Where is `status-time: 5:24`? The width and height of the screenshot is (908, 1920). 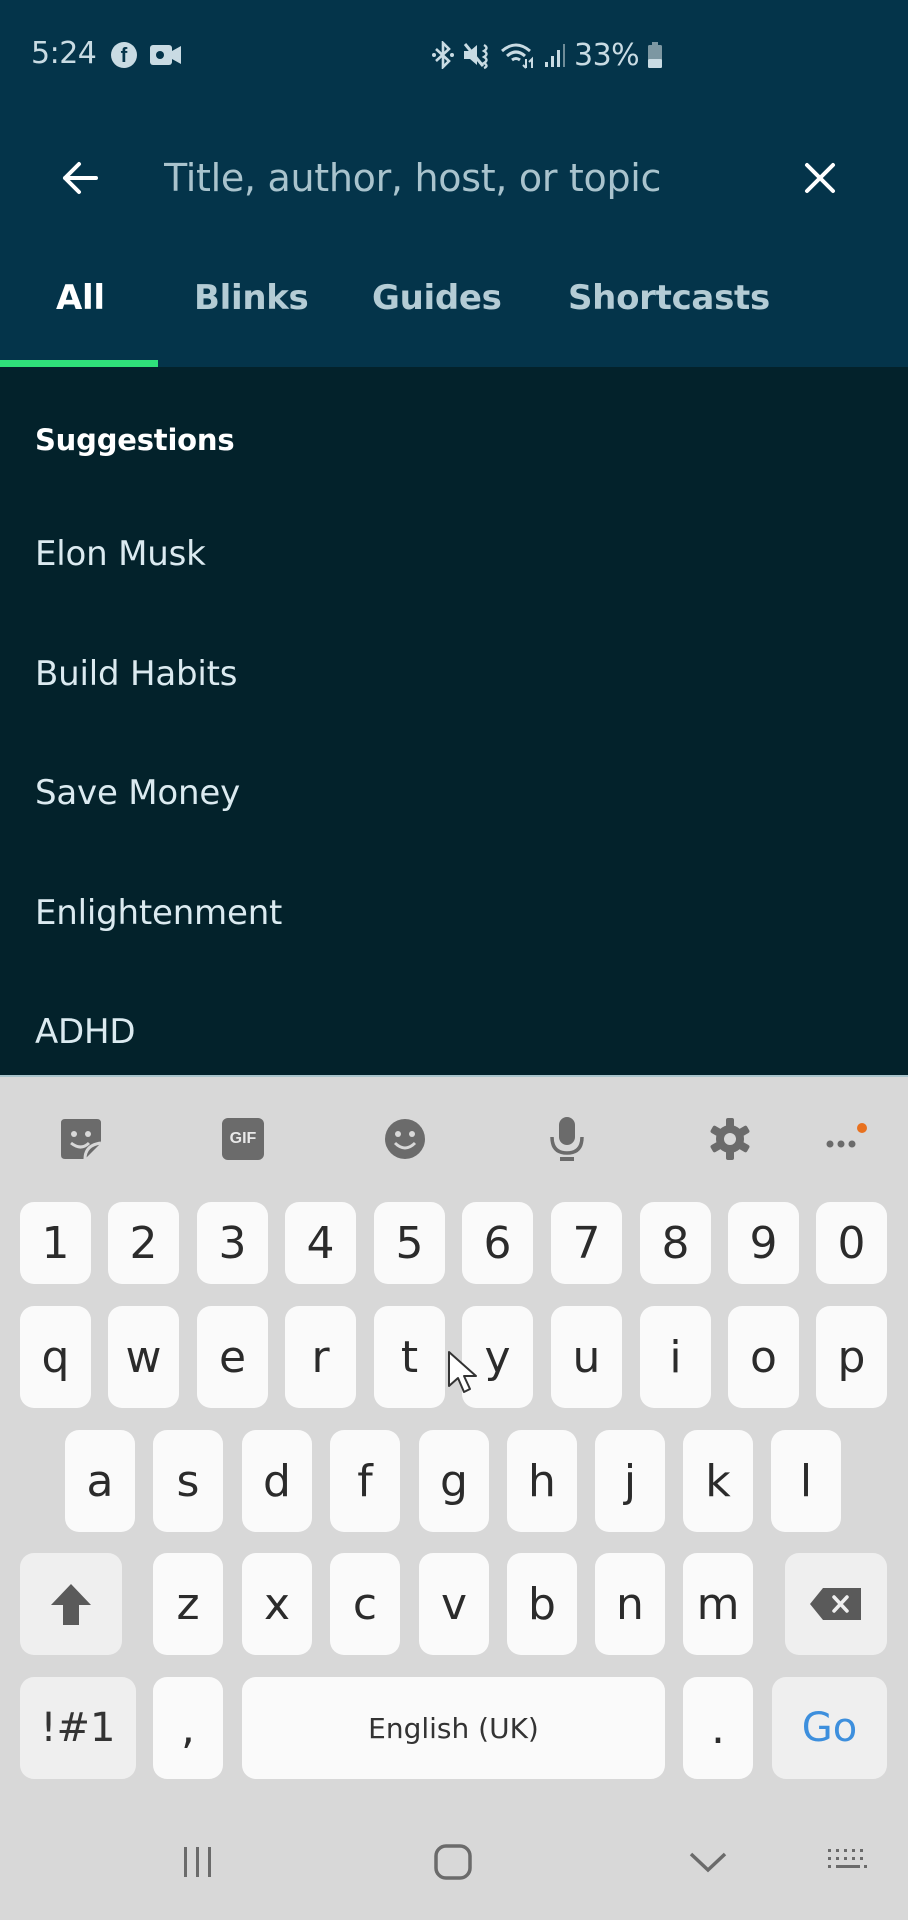
status-time: 5:24 is located at coordinates (64, 53).